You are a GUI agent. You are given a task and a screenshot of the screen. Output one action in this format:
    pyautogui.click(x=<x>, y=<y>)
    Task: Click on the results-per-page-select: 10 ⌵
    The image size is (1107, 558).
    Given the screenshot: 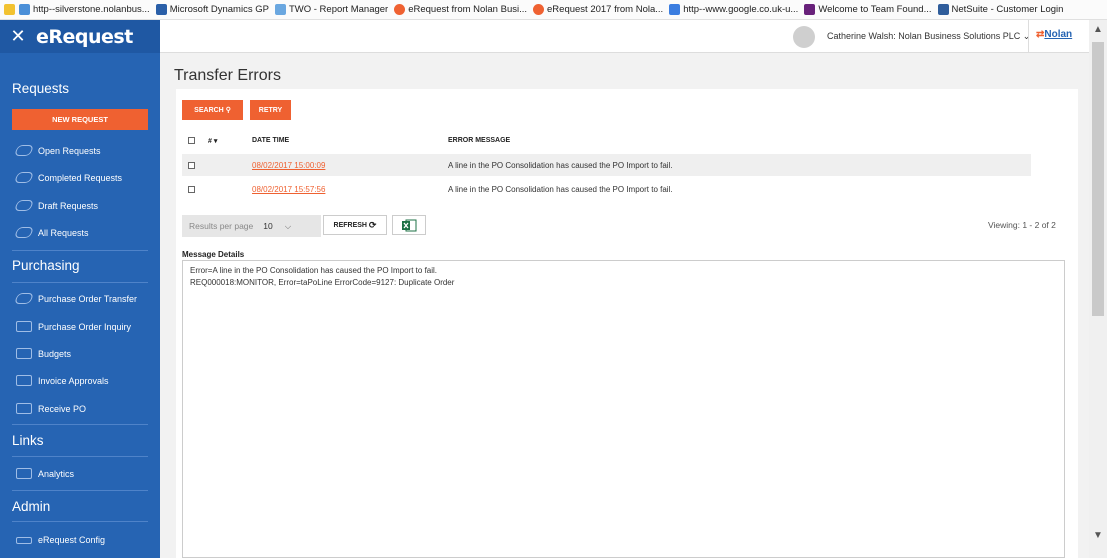 What is the action you would take?
    pyautogui.click(x=277, y=226)
    